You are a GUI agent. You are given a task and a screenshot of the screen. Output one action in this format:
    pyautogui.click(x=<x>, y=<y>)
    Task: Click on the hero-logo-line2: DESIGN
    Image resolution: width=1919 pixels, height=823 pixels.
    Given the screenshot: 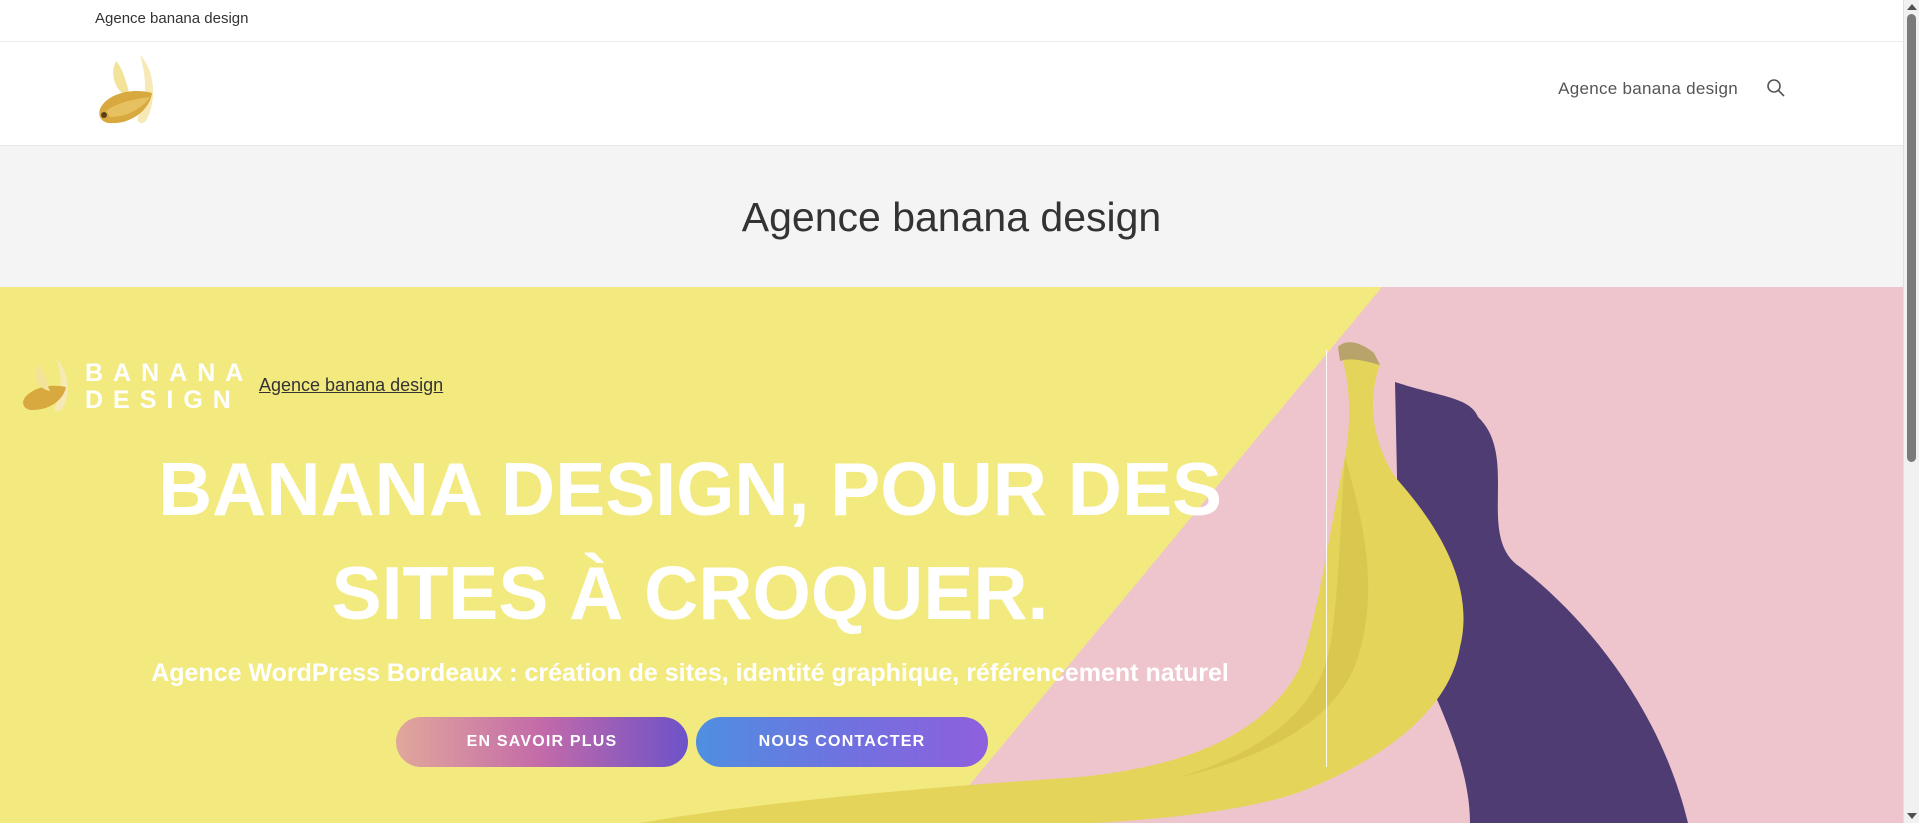 What is the action you would take?
    pyautogui.click(x=163, y=400)
    